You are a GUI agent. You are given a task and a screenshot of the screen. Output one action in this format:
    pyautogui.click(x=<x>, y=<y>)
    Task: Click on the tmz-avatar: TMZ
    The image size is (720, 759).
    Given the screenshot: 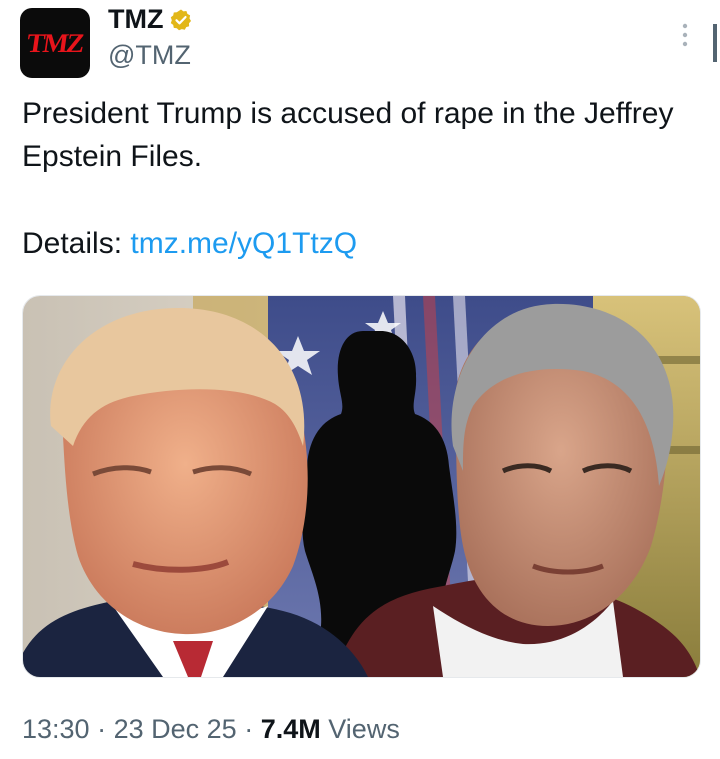 What is the action you would take?
    pyautogui.click(x=55, y=43)
    